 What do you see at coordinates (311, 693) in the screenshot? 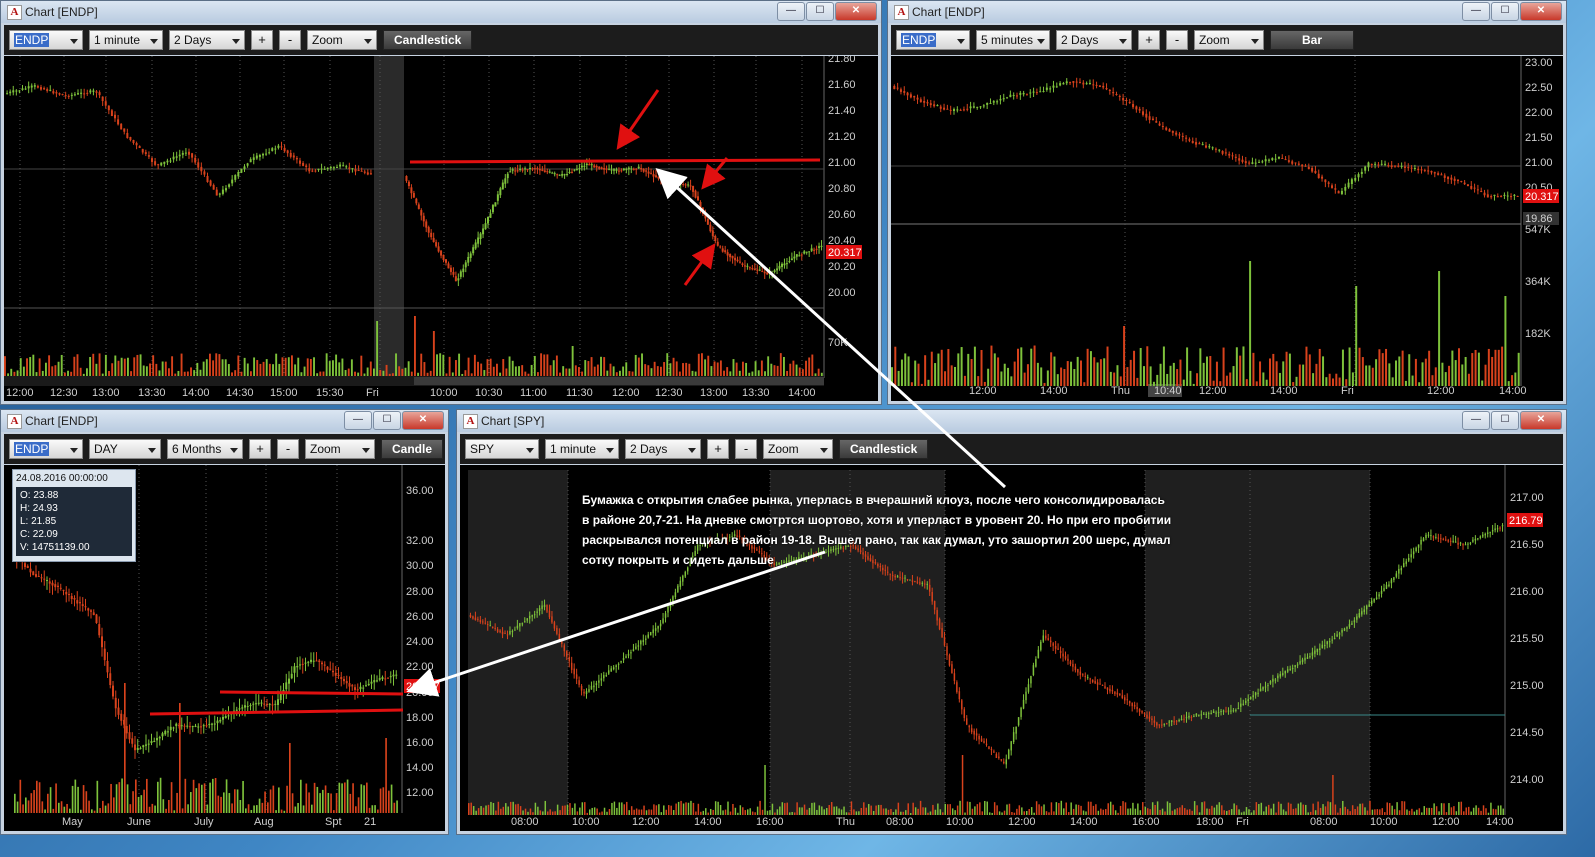
I see `support-line-upper` at bounding box center [311, 693].